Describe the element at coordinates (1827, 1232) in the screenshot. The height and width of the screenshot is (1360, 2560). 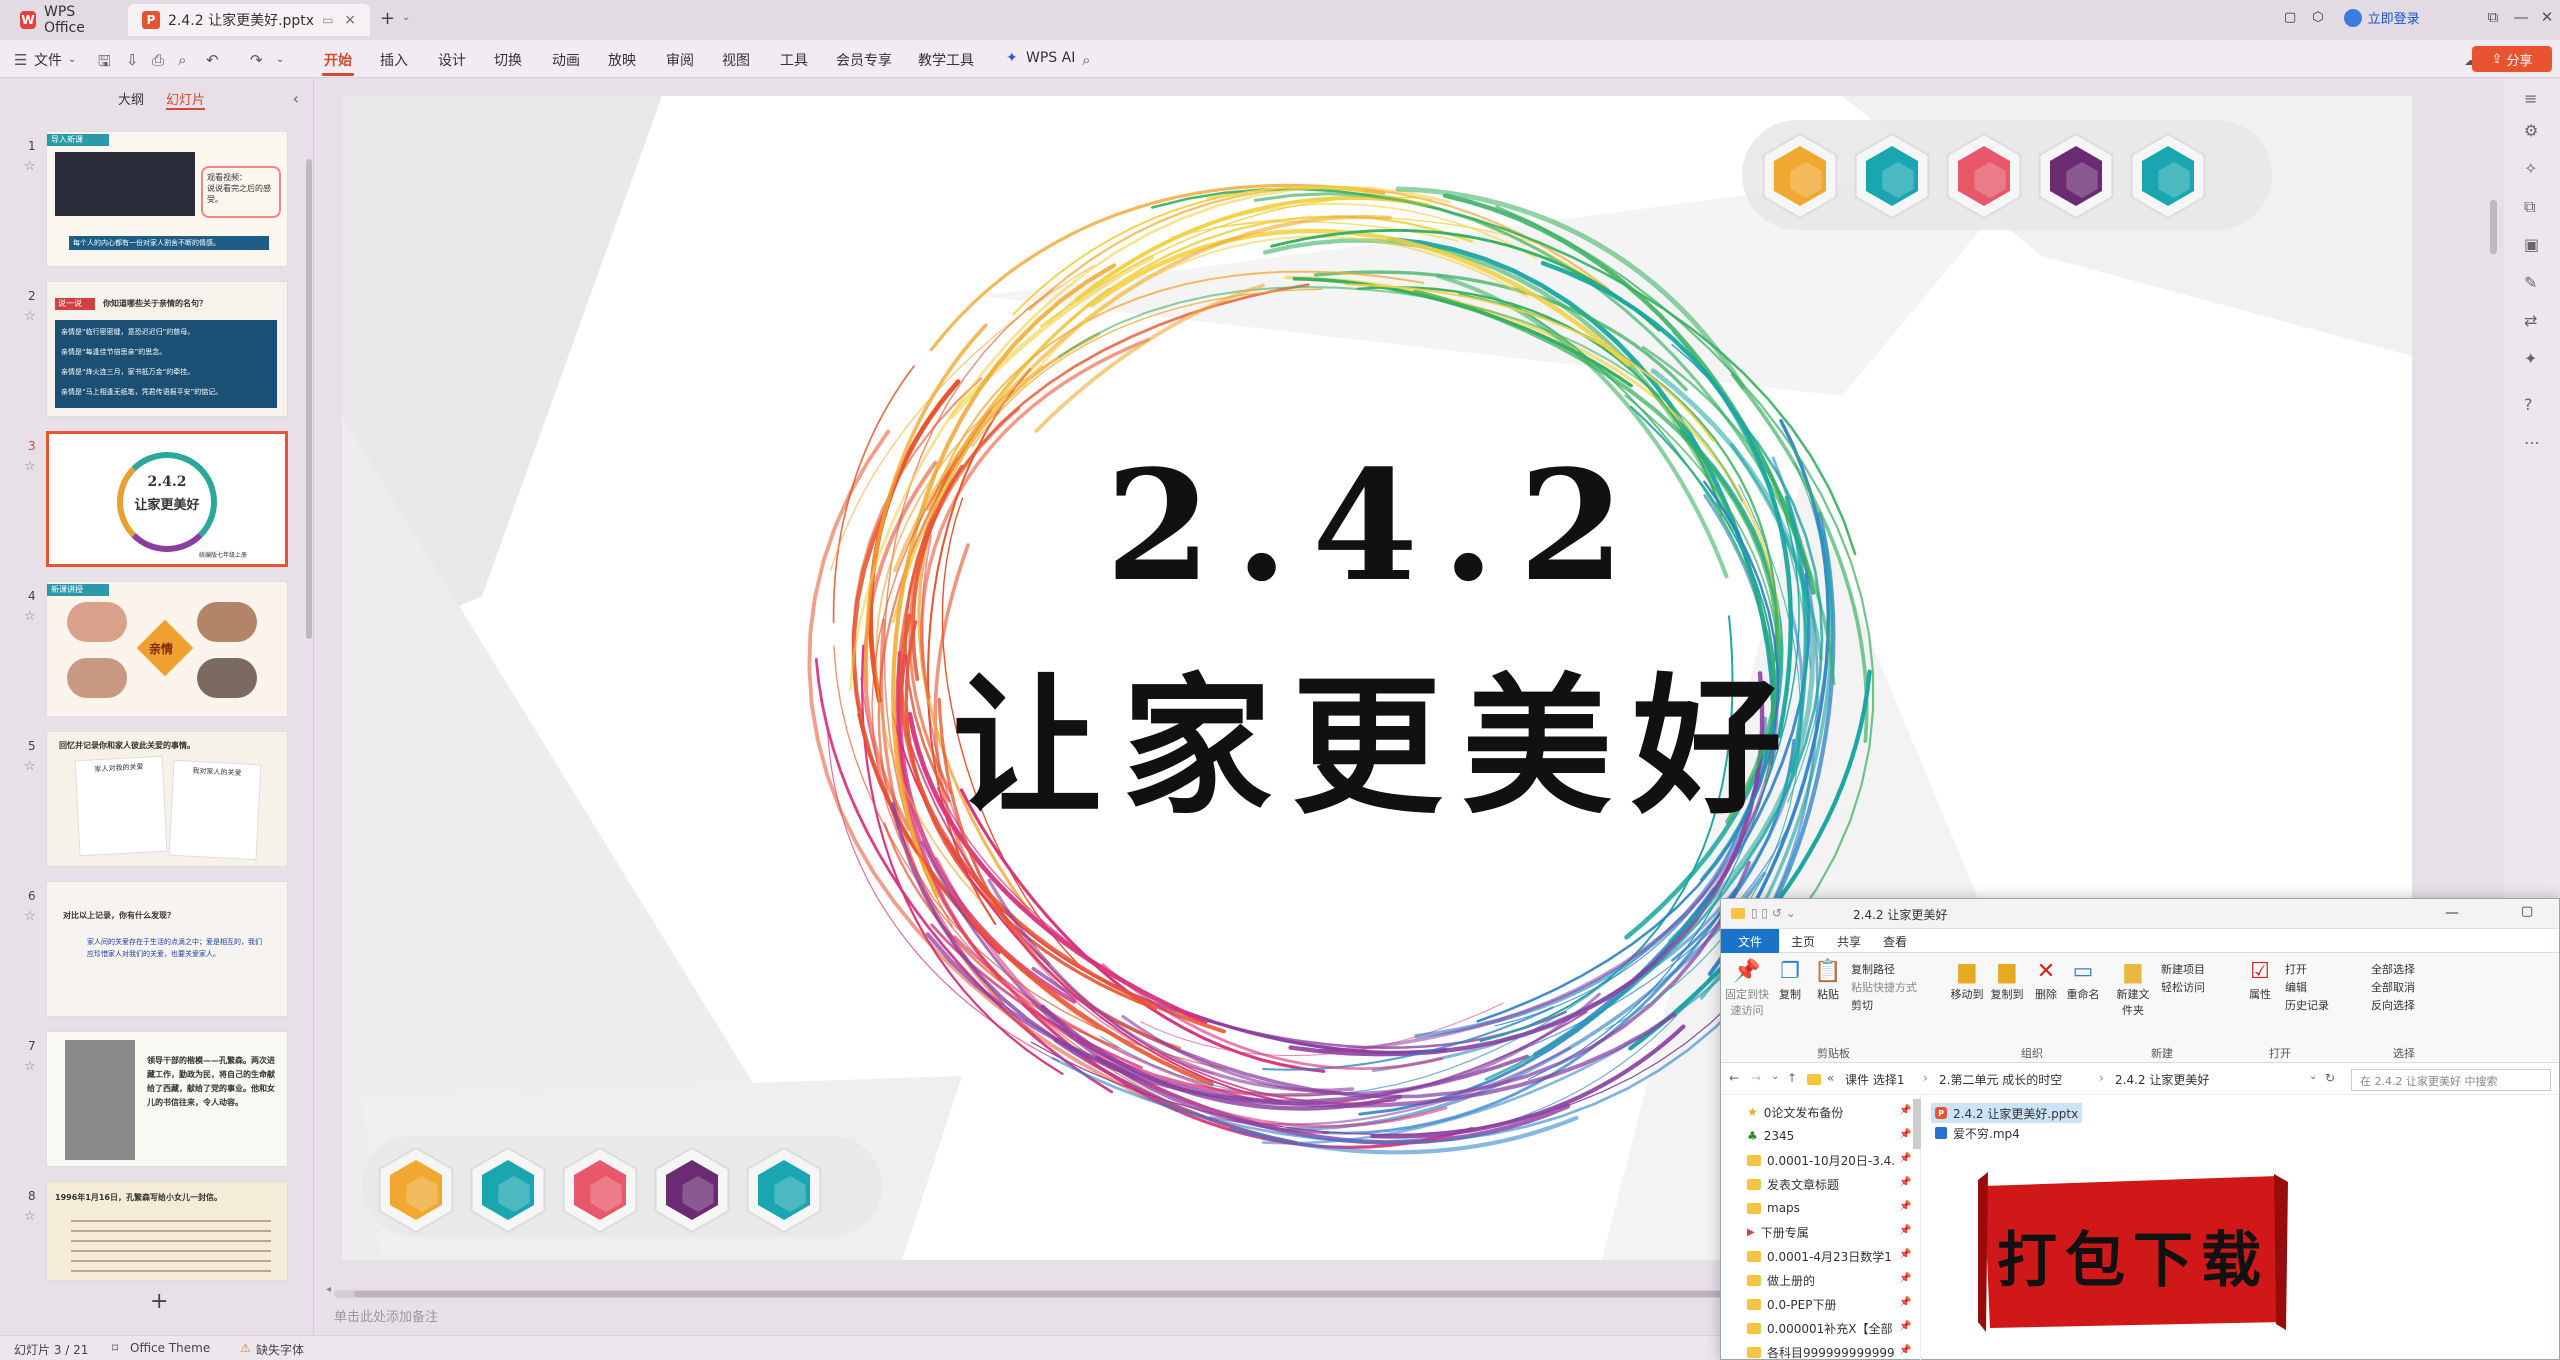
I see `nav-folder-item: ▶ 下册专属` at that location.